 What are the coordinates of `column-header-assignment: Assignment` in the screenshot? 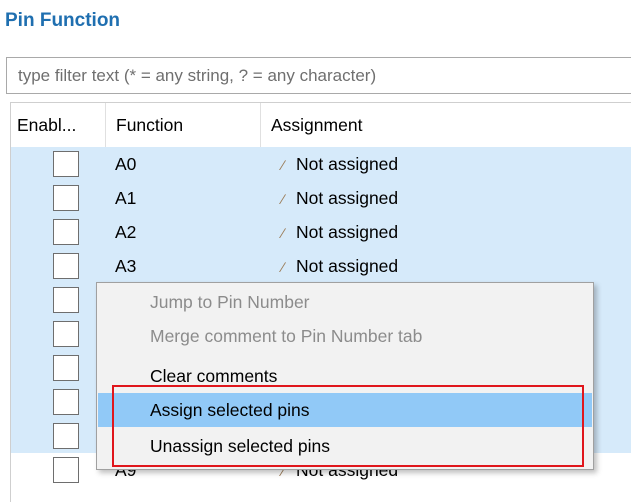 It's located at (446, 125).